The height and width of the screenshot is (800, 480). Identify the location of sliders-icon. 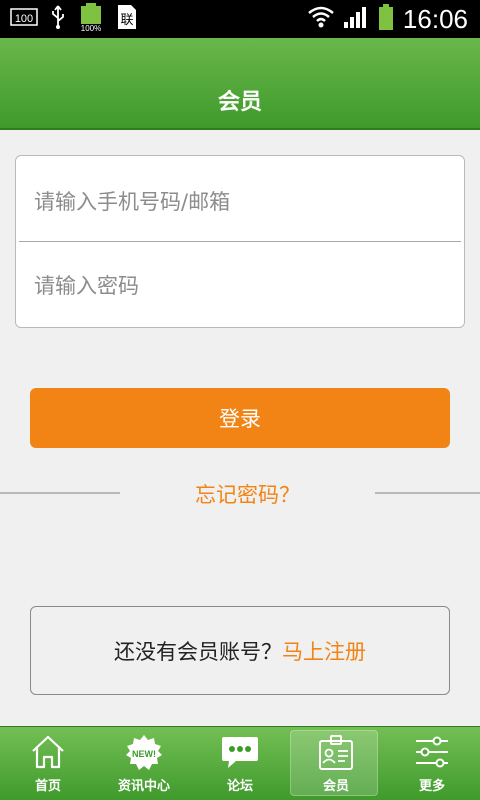
(432, 753).